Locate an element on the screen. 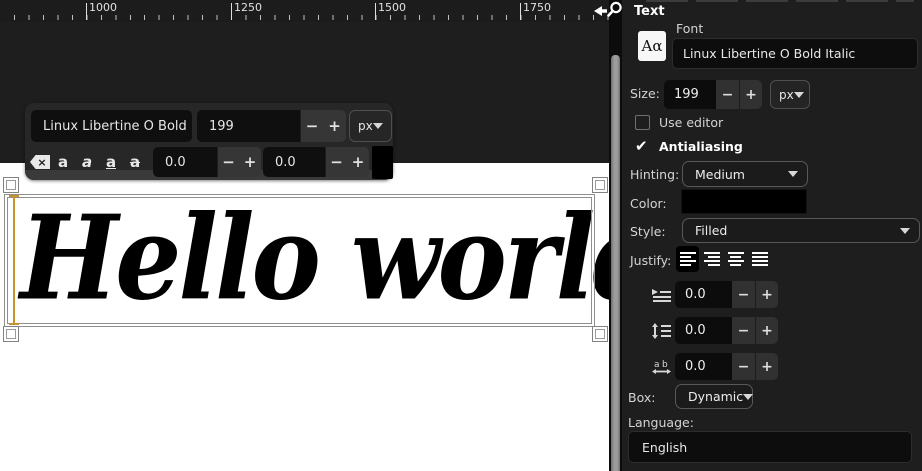 The width and height of the screenshot is (922, 471). size-decrement-button: − is located at coordinates (727, 94).